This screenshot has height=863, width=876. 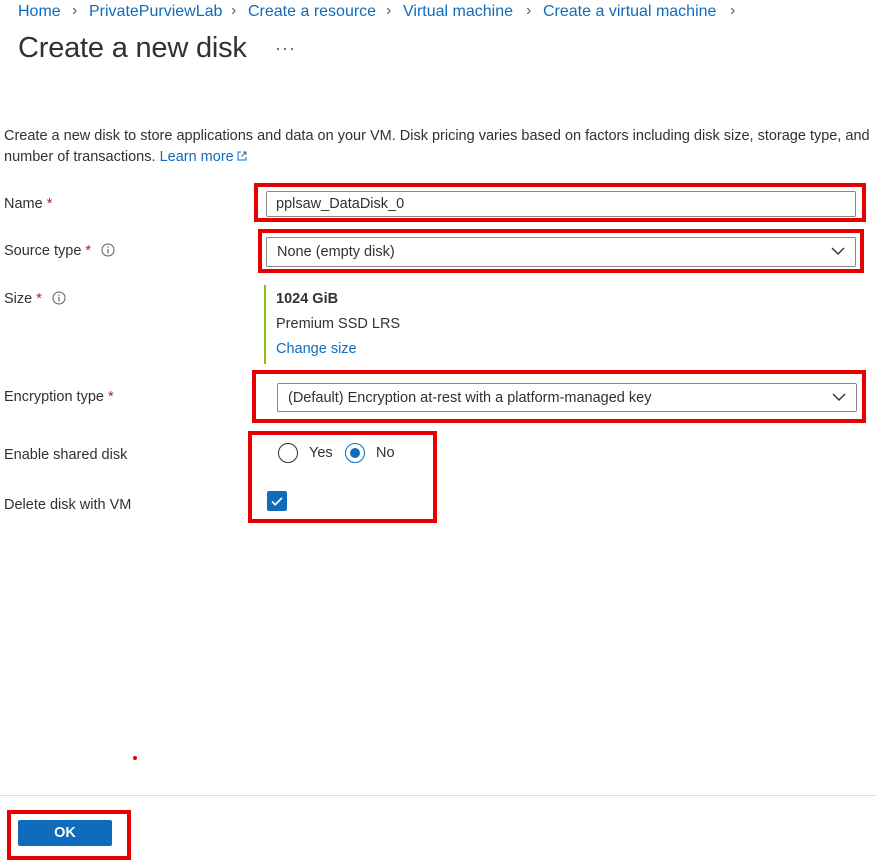 What do you see at coordinates (438, 795) in the screenshot?
I see `footer-divider` at bounding box center [438, 795].